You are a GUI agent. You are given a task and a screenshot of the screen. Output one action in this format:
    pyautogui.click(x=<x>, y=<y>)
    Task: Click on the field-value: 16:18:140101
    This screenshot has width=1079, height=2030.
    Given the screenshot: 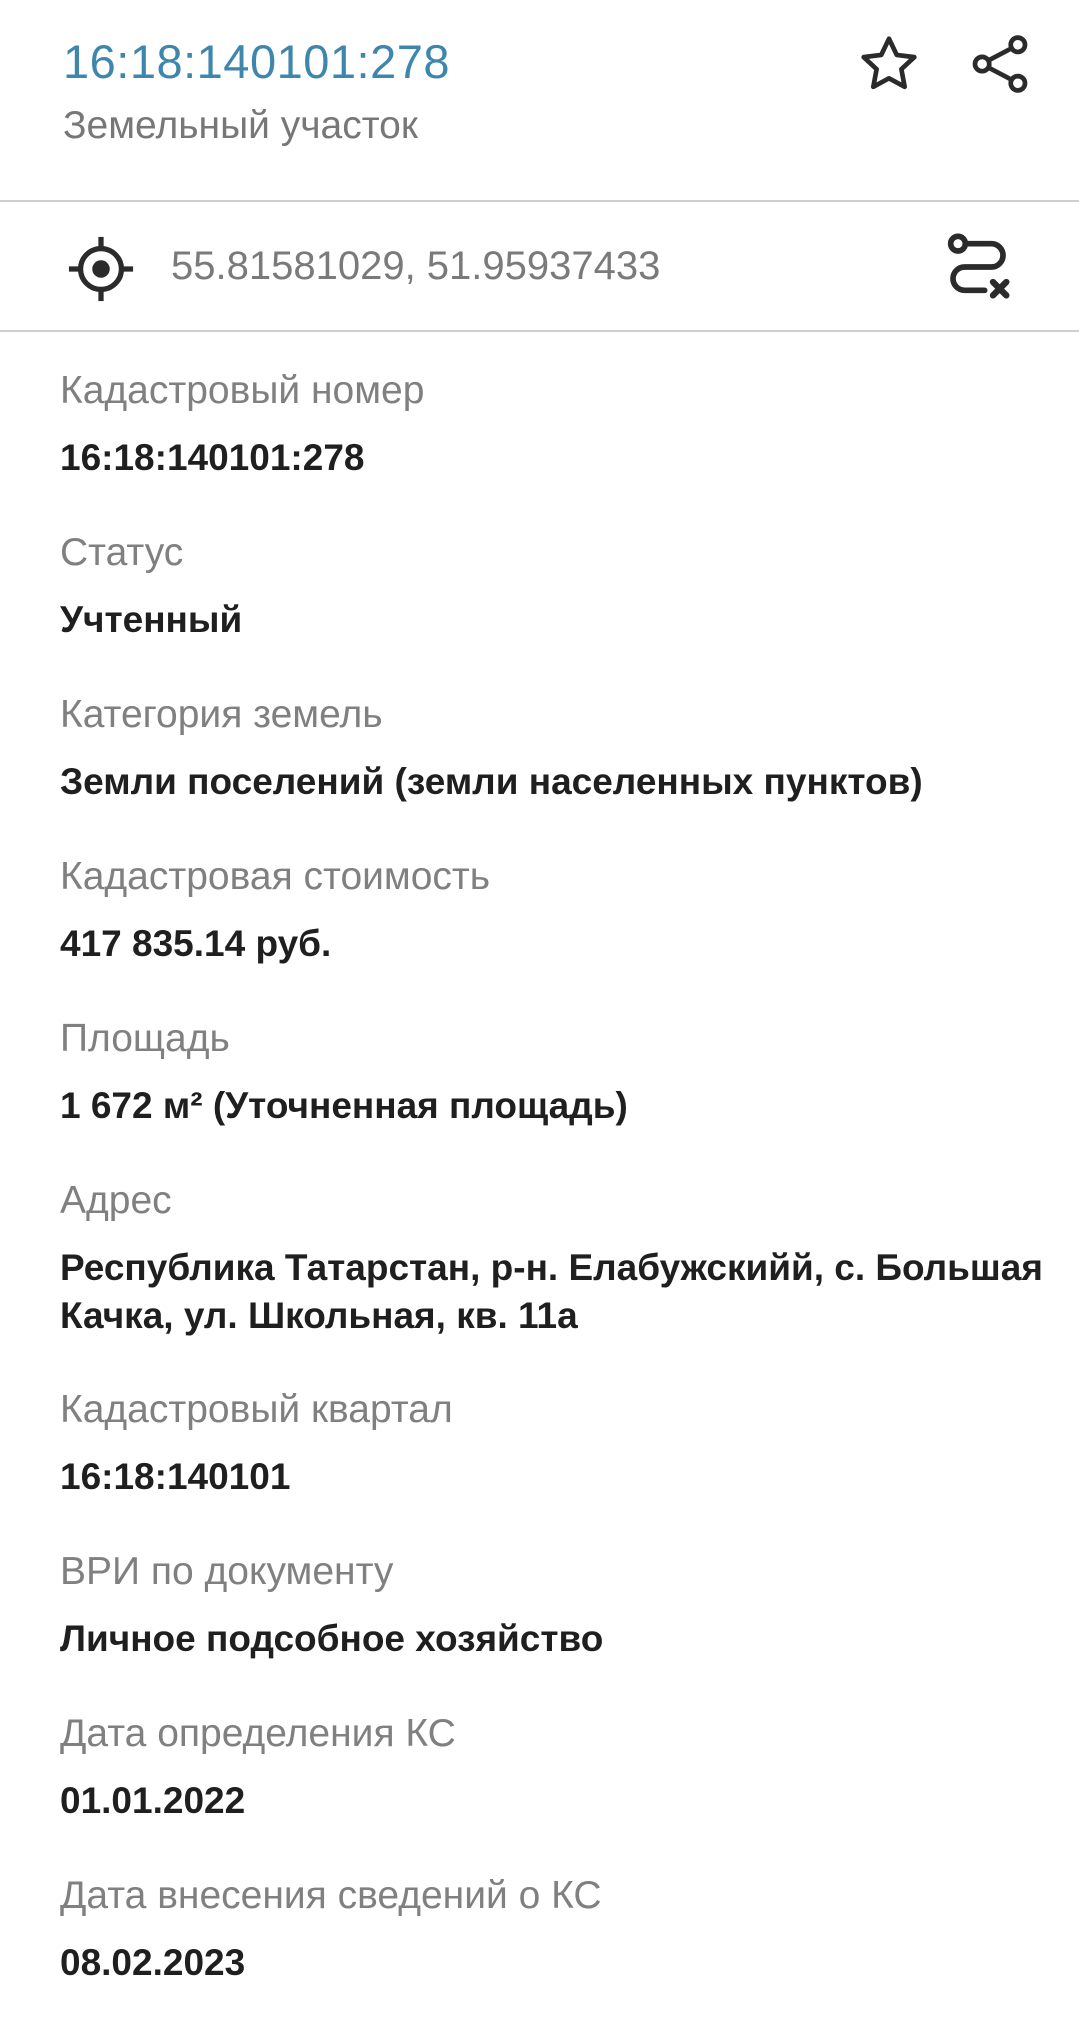 What is the action you would take?
    pyautogui.click(x=569, y=1477)
    